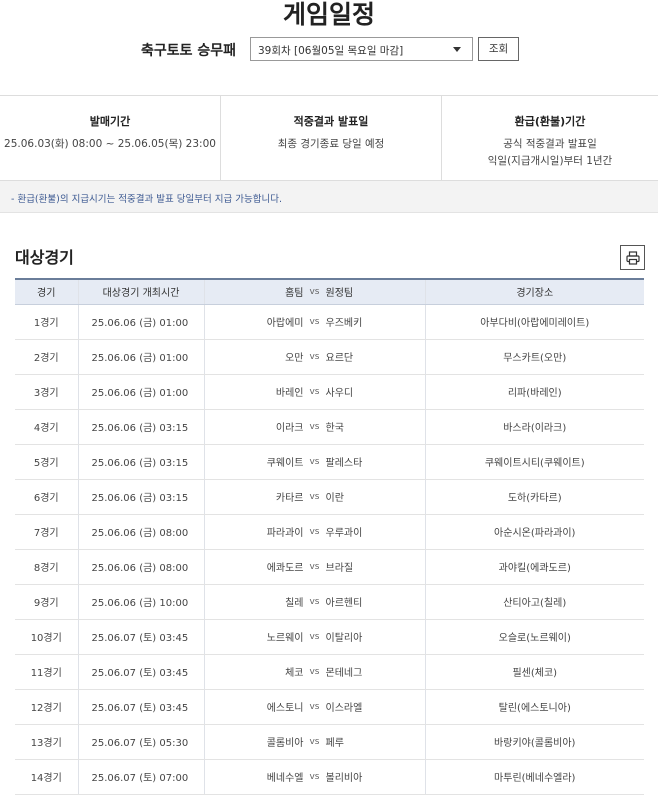 The height and width of the screenshot is (798, 658). What do you see at coordinates (534, 672) in the screenshot?
I see `venue: 필센(체코)` at bounding box center [534, 672].